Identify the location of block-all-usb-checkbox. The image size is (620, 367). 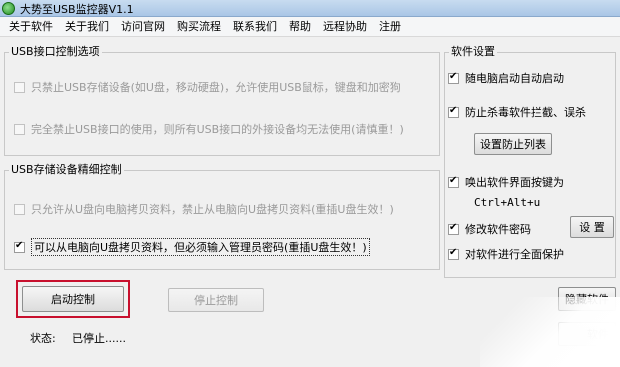
(19, 129).